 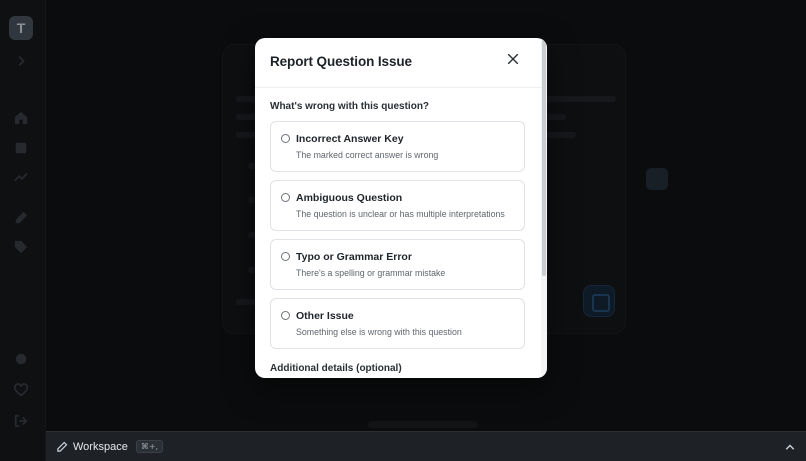 What do you see at coordinates (790, 447) in the screenshot?
I see `chevron-up-icon` at bounding box center [790, 447].